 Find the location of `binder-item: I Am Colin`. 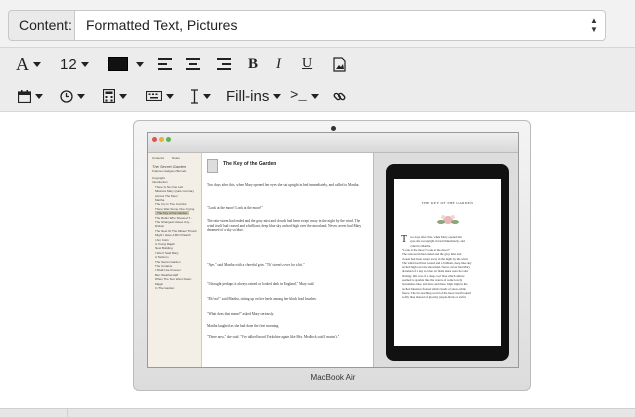

binder-item: I Am Colin is located at coordinates (162, 239).